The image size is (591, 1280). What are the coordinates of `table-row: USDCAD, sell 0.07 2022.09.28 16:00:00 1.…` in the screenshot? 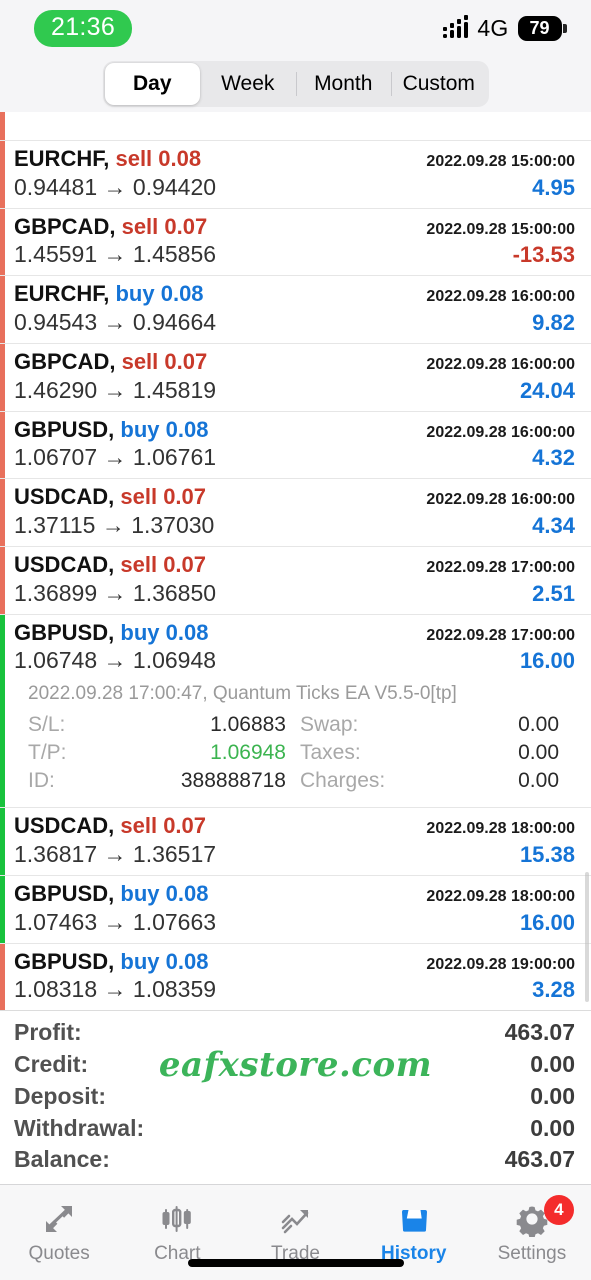 It's located at (295, 513).